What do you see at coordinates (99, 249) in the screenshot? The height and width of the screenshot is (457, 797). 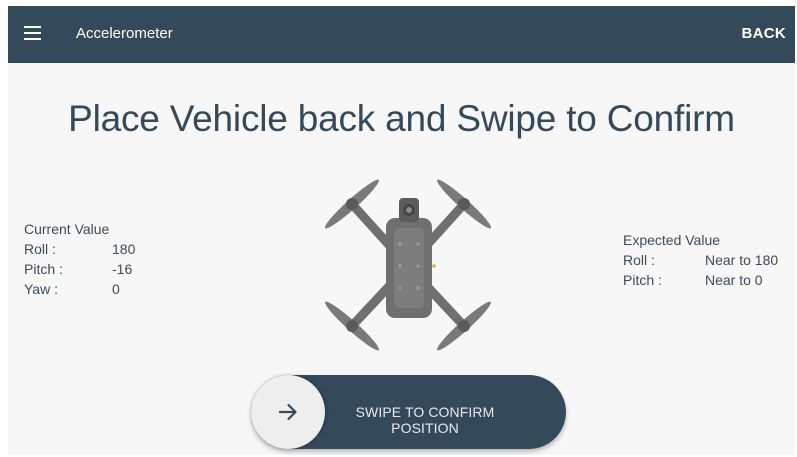 I see `current-roll-row: Roll : 180` at bounding box center [99, 249].